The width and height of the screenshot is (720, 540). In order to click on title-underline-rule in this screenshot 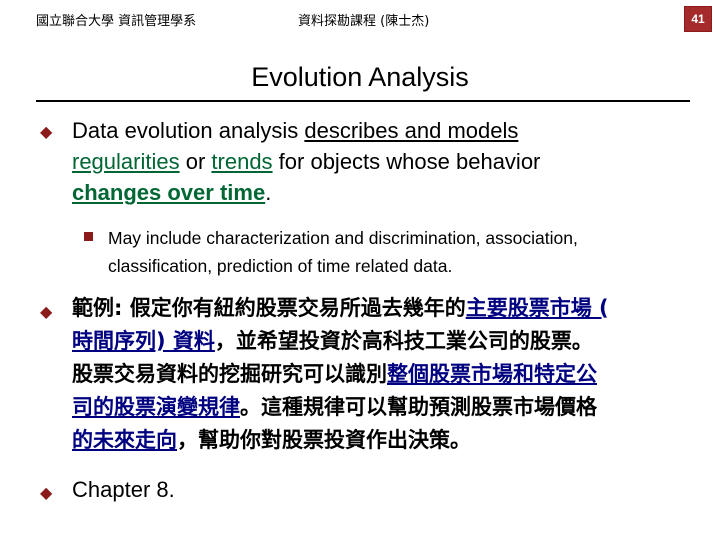, I will do `click(363, 101)`.